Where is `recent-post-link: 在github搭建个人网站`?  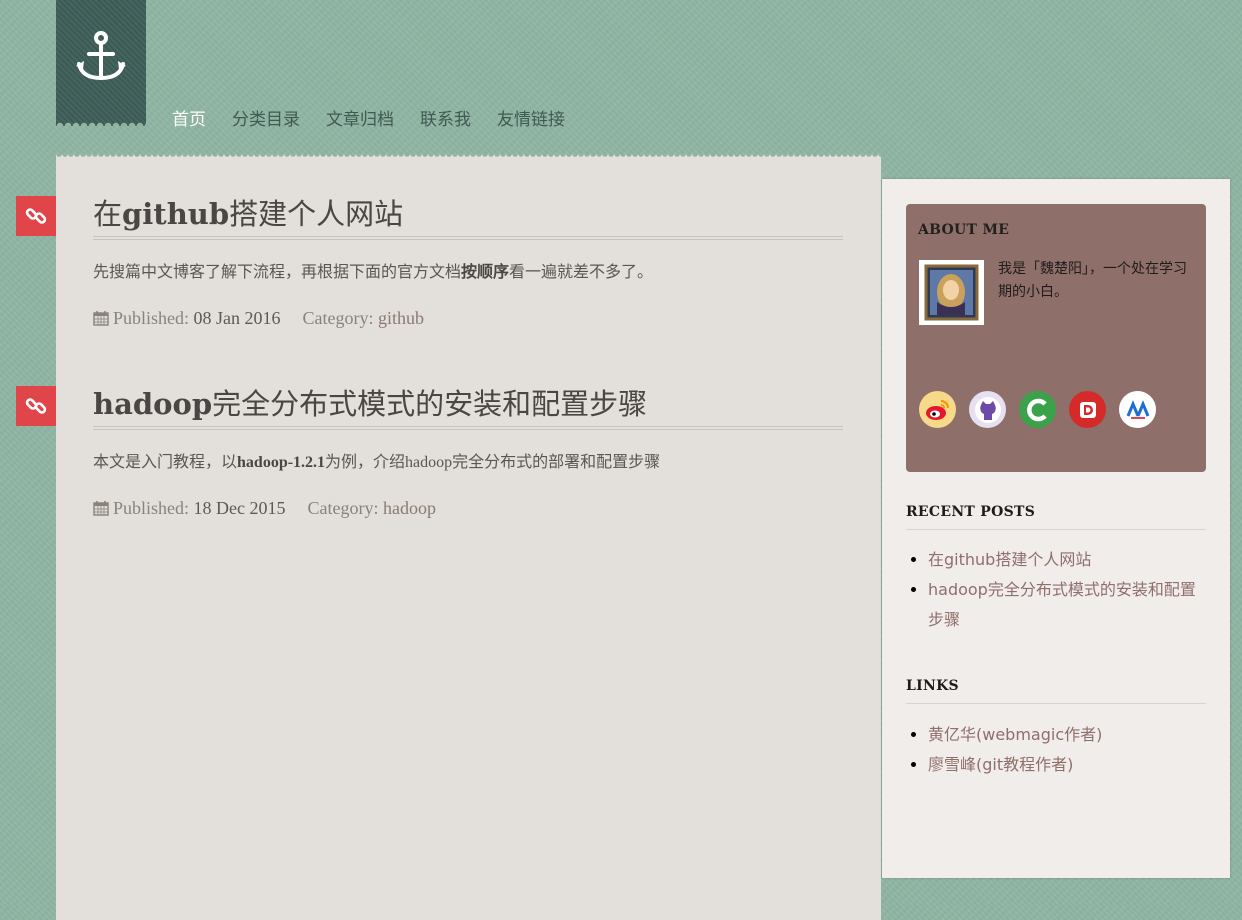 recent-post-link: 在github搭建个人网站 is located at coordinates (1009, 559).